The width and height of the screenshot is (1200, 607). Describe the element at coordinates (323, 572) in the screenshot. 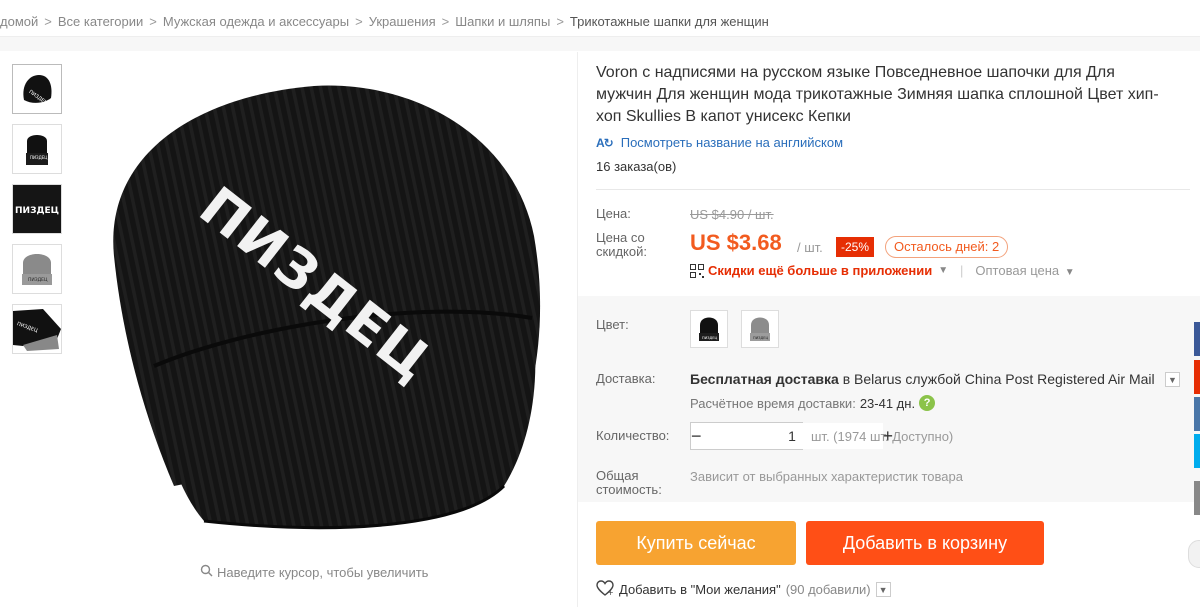

I see `zoom-hint-text: Наведите курсор, чтобы увеличить` at that location.